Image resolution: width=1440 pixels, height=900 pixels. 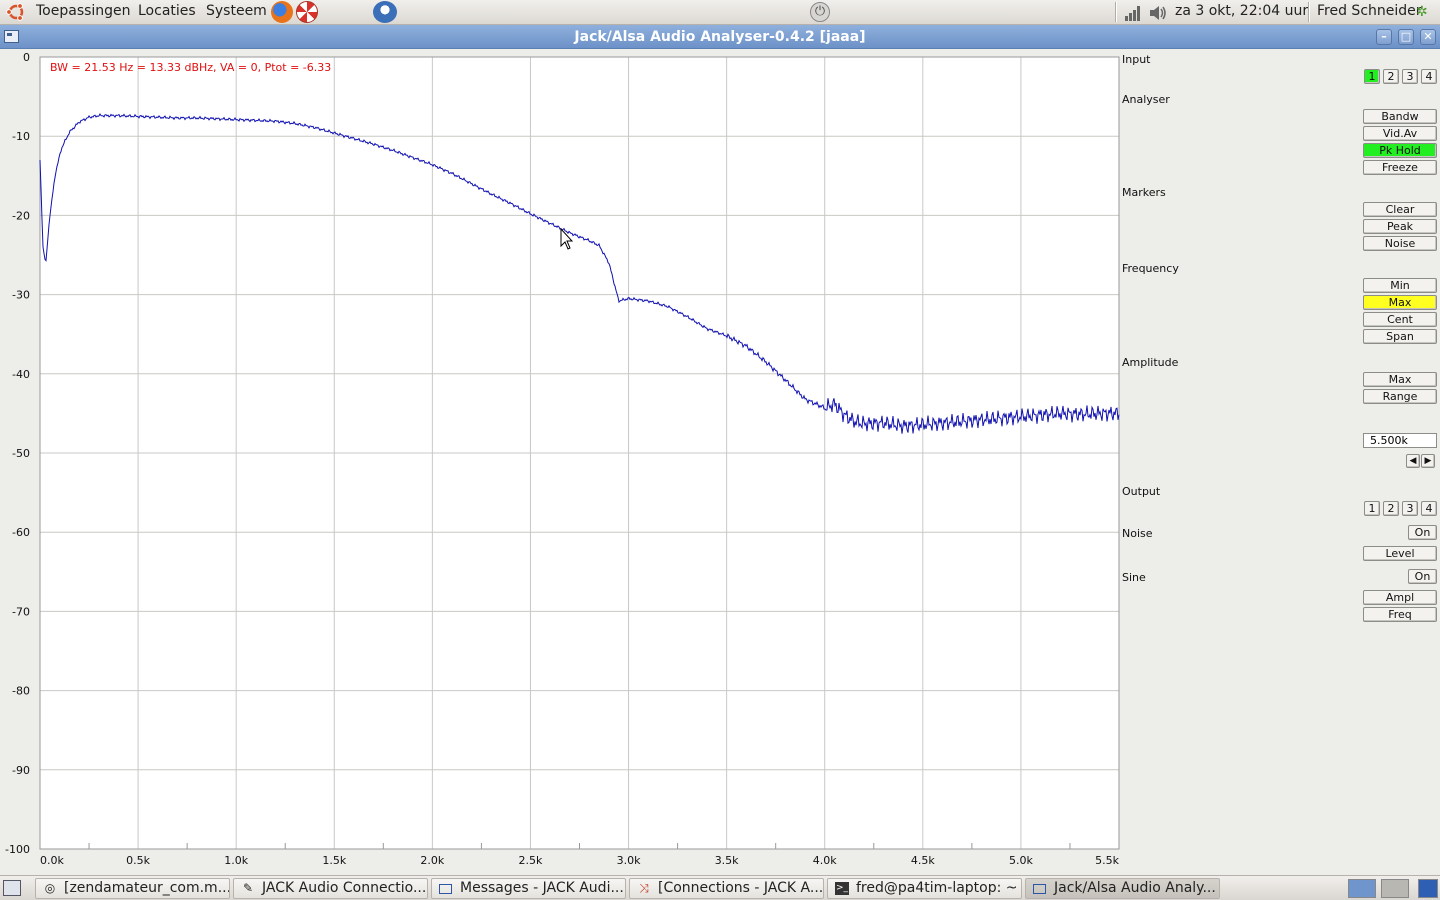 I want to click on markers-clear-button: Clear, so click(x=1400, y=209).